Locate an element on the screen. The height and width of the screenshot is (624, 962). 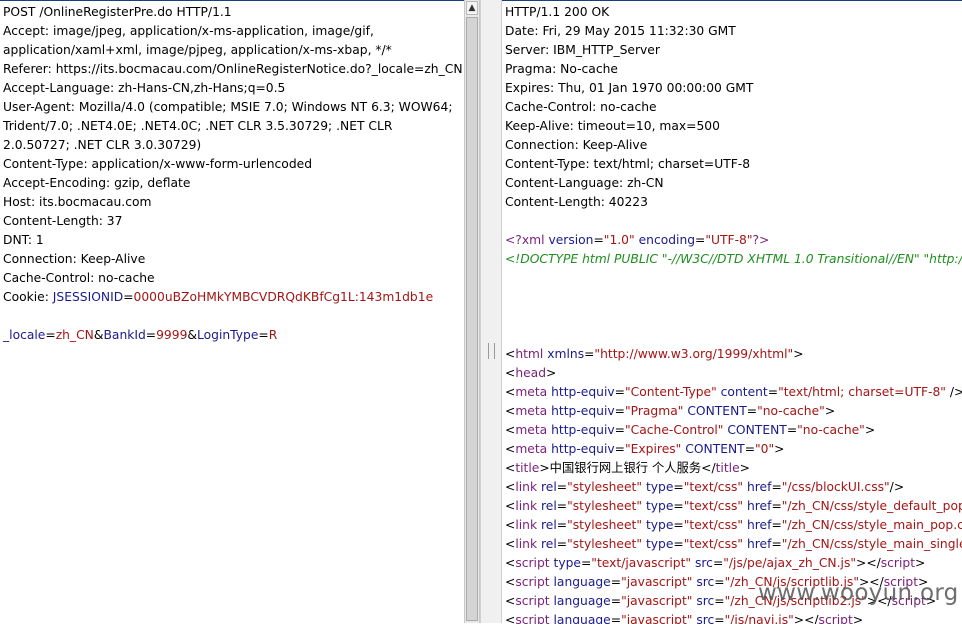
response-token: title is located at coordinates (527, 468).